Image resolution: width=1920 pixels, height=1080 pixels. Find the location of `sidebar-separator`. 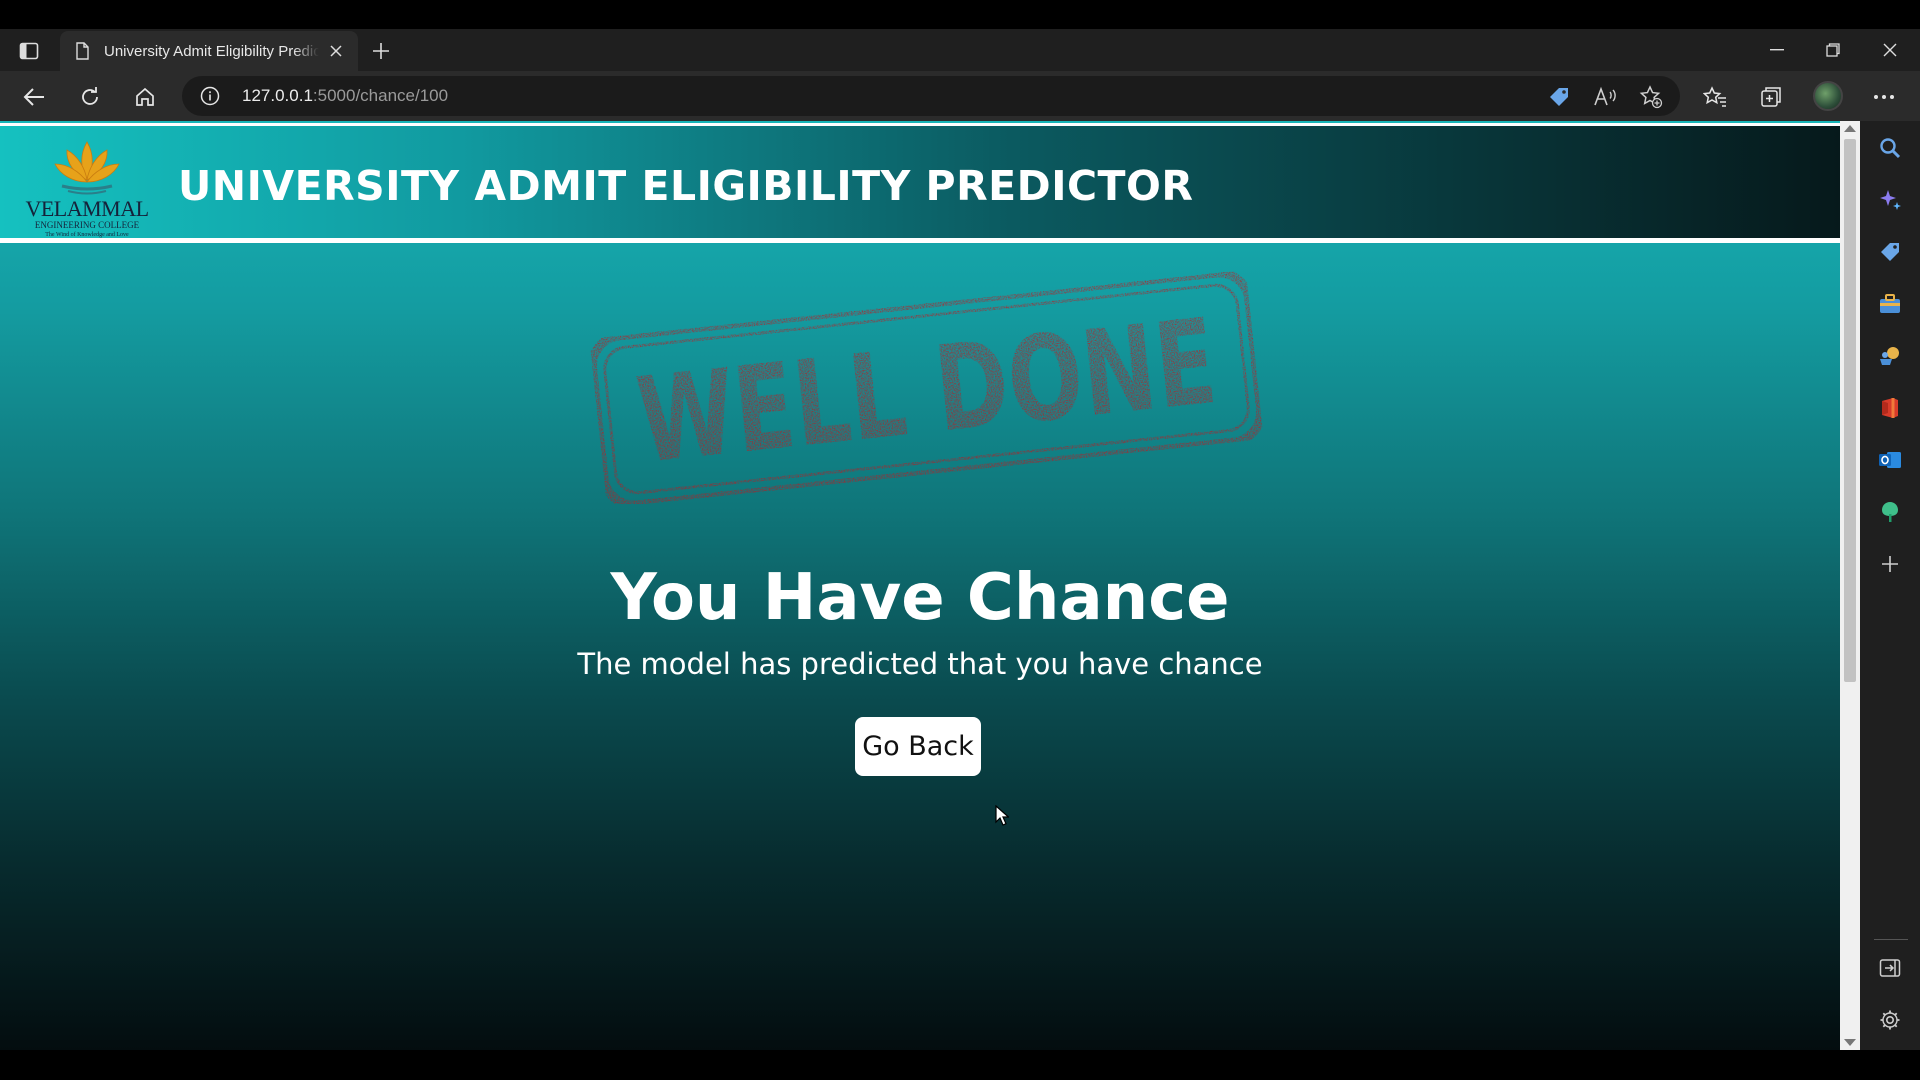

sidebar-separator is located at coordinates (1891, 939).